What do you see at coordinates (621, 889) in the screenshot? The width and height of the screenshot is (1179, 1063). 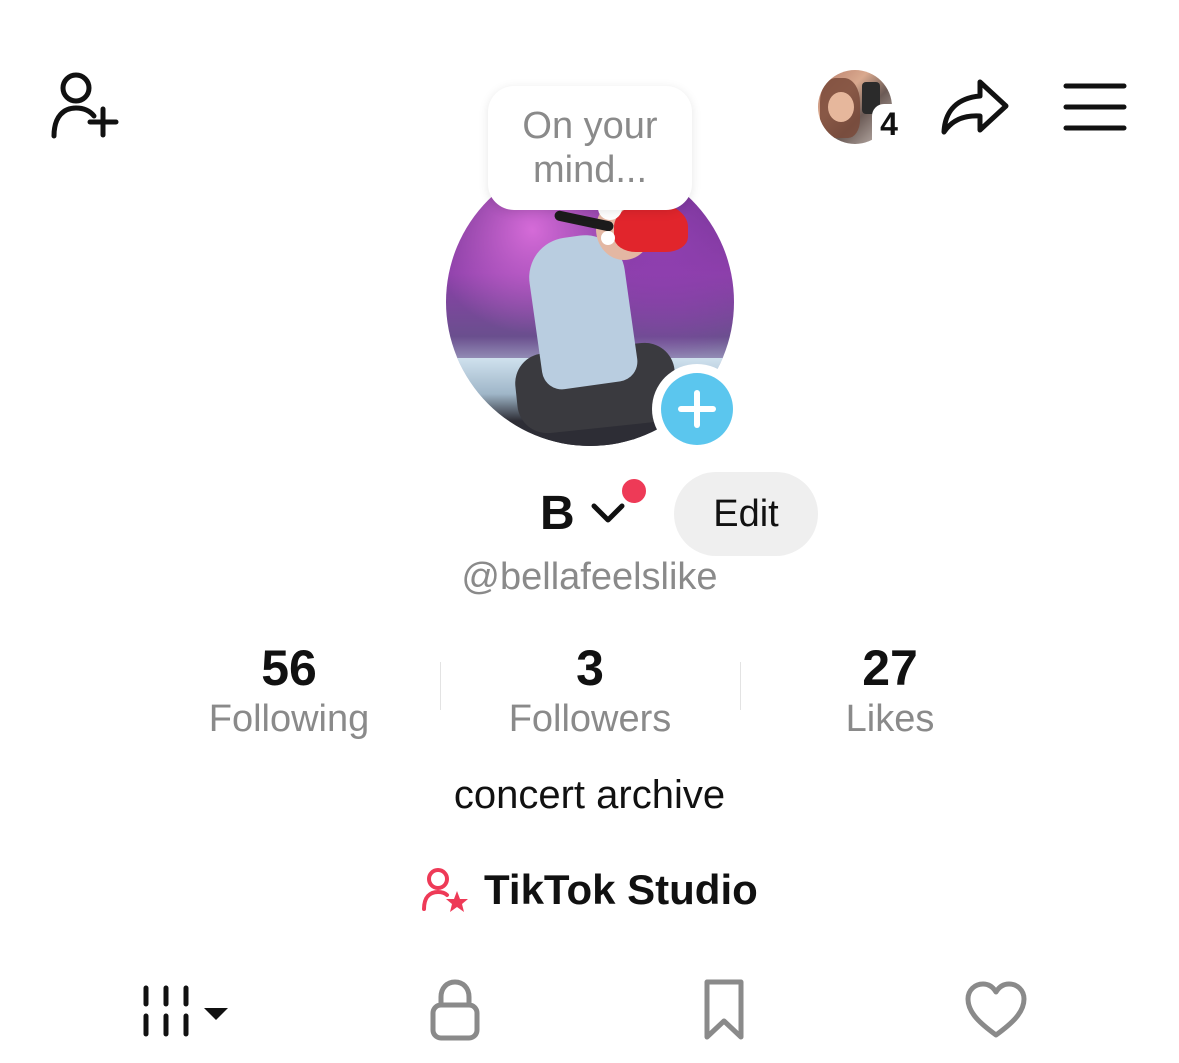 I see `tiktok-studio-label: TikTok Studio` at bounding box center [621, 889].